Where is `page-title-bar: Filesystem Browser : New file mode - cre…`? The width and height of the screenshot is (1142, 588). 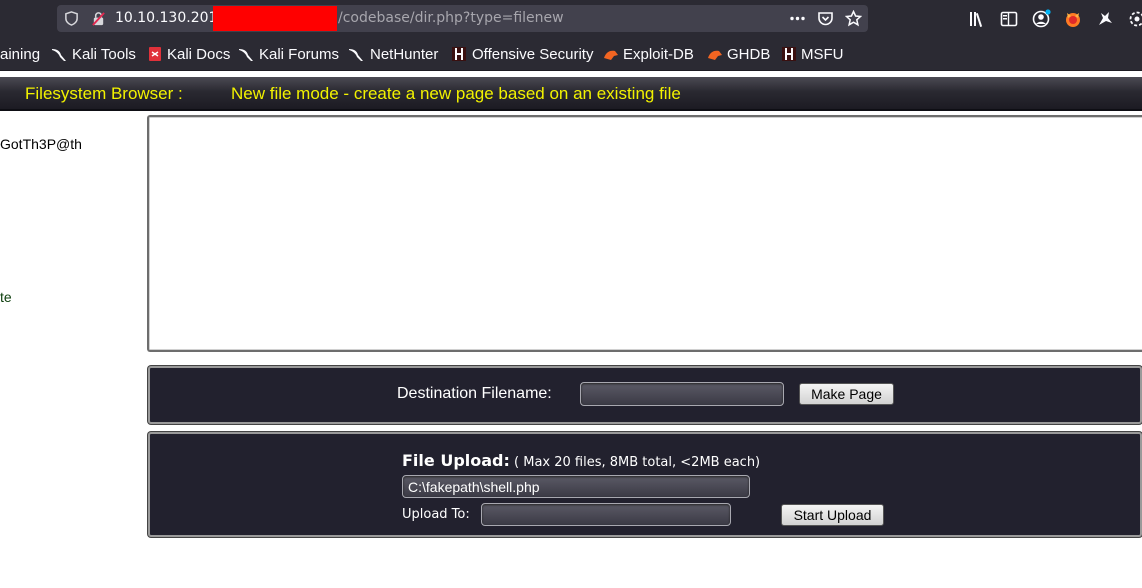
page-title-bar: Filesystem Browser : New file mode - cre… is located at coordinates (571, 94).